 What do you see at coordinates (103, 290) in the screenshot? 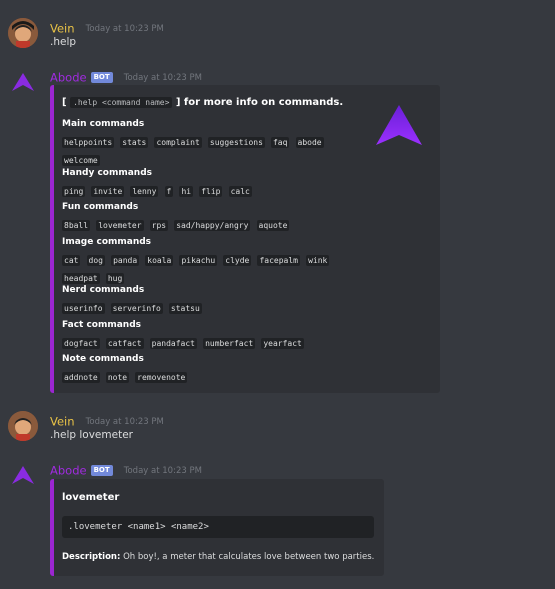
I see `field-name: Nerd commands` at bounding box center [103, 290].